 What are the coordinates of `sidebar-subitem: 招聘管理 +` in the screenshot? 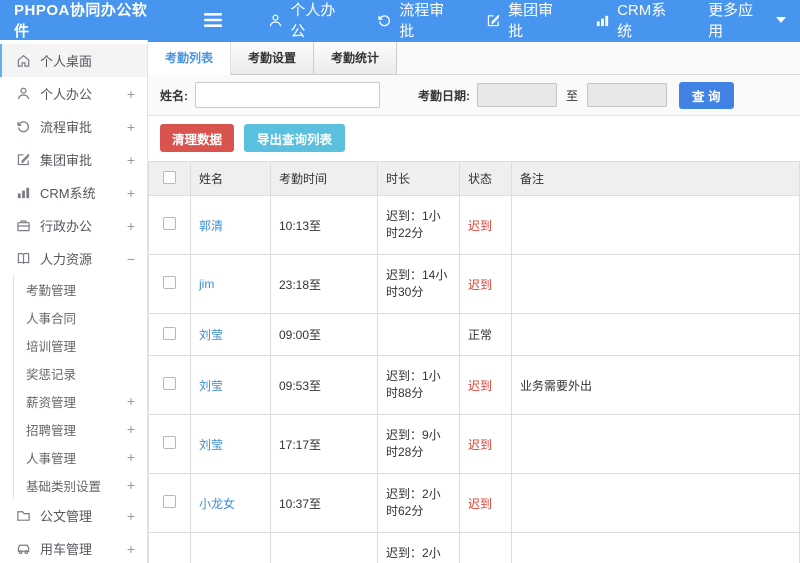 It's located at (73, 429).